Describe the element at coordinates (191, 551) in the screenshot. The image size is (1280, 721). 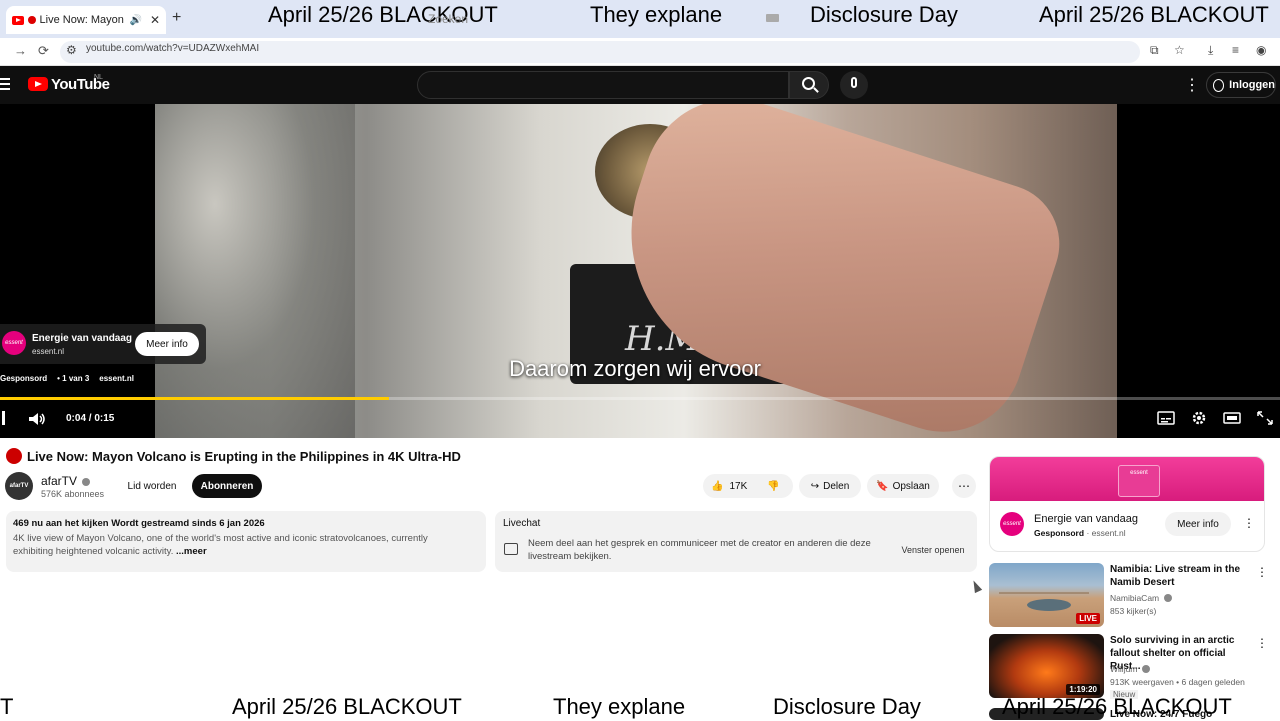
I see `description-more-link: ...meer` at that location.